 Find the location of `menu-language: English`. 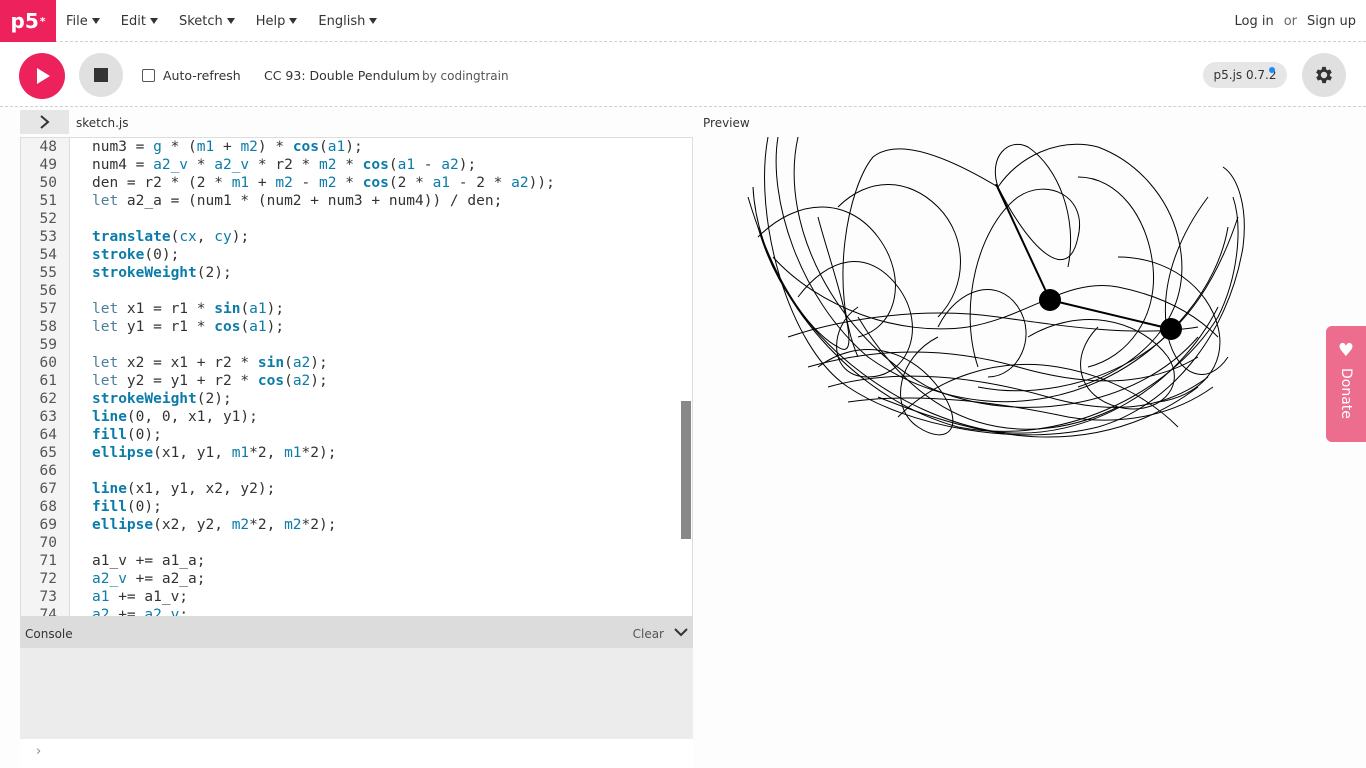

menu-language: English is located at coordinates (348, 21).